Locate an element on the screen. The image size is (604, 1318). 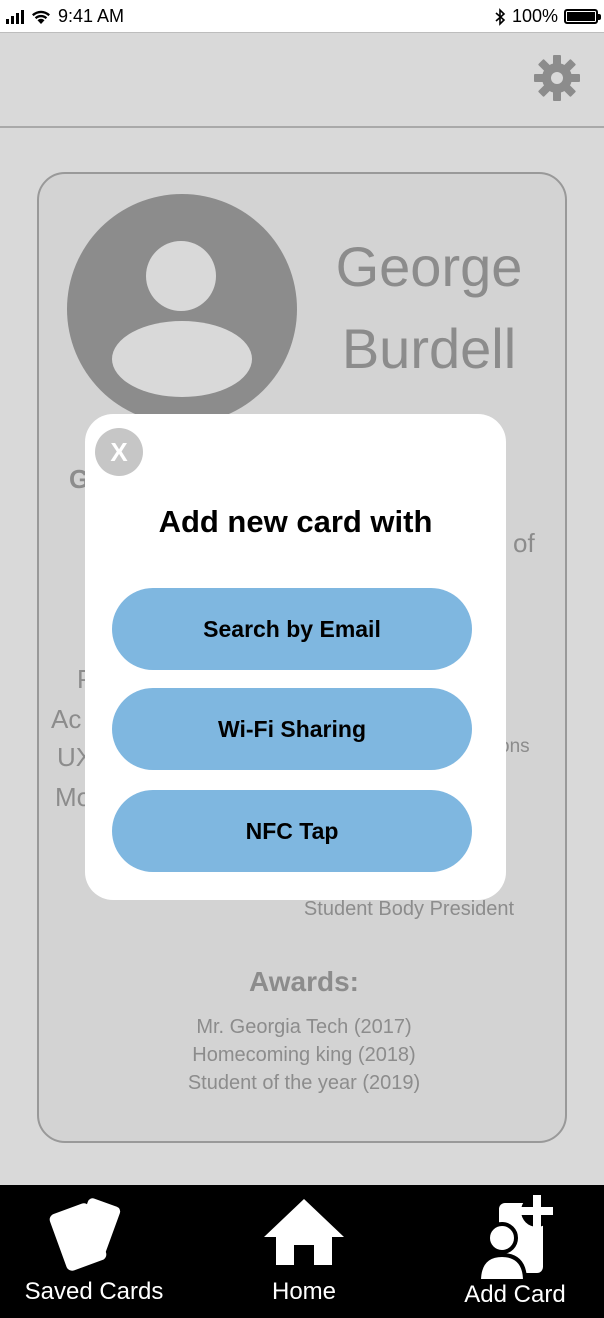
award-item: Mr. Georgia Tech (2017) is located at coordinates (304, 1027).